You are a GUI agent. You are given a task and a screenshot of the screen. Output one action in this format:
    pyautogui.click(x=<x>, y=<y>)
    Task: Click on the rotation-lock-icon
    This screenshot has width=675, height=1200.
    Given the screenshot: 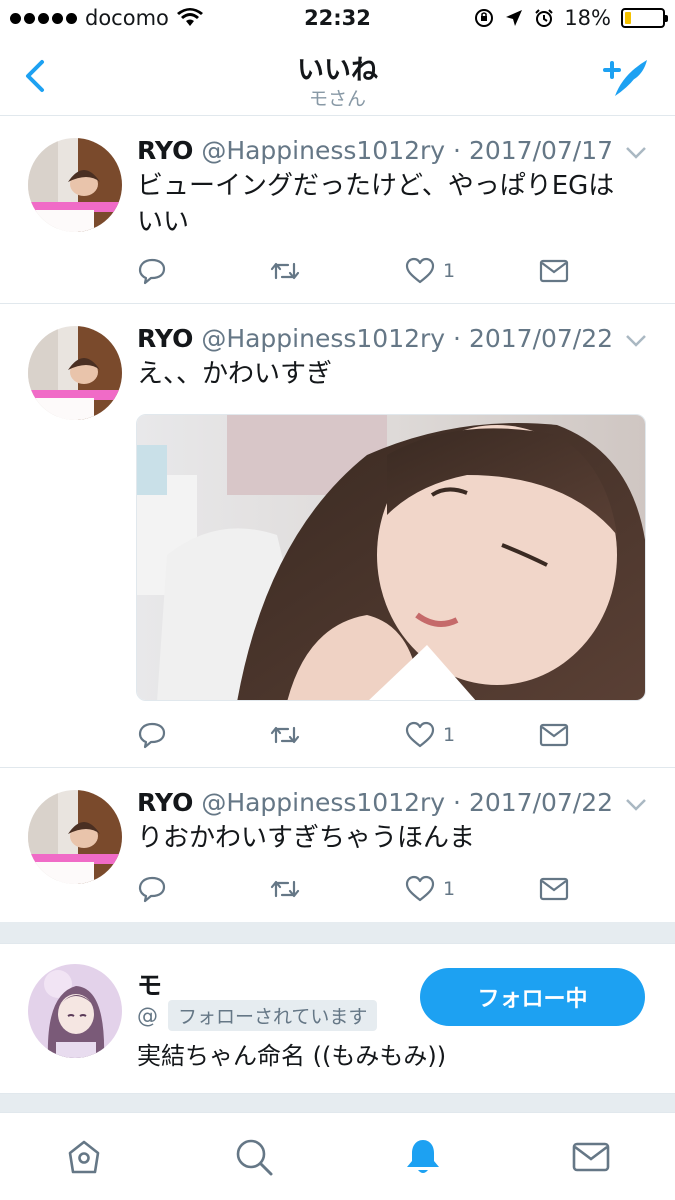 What is the action you would take?
    pyautogui.click(x=484, y=18)
    